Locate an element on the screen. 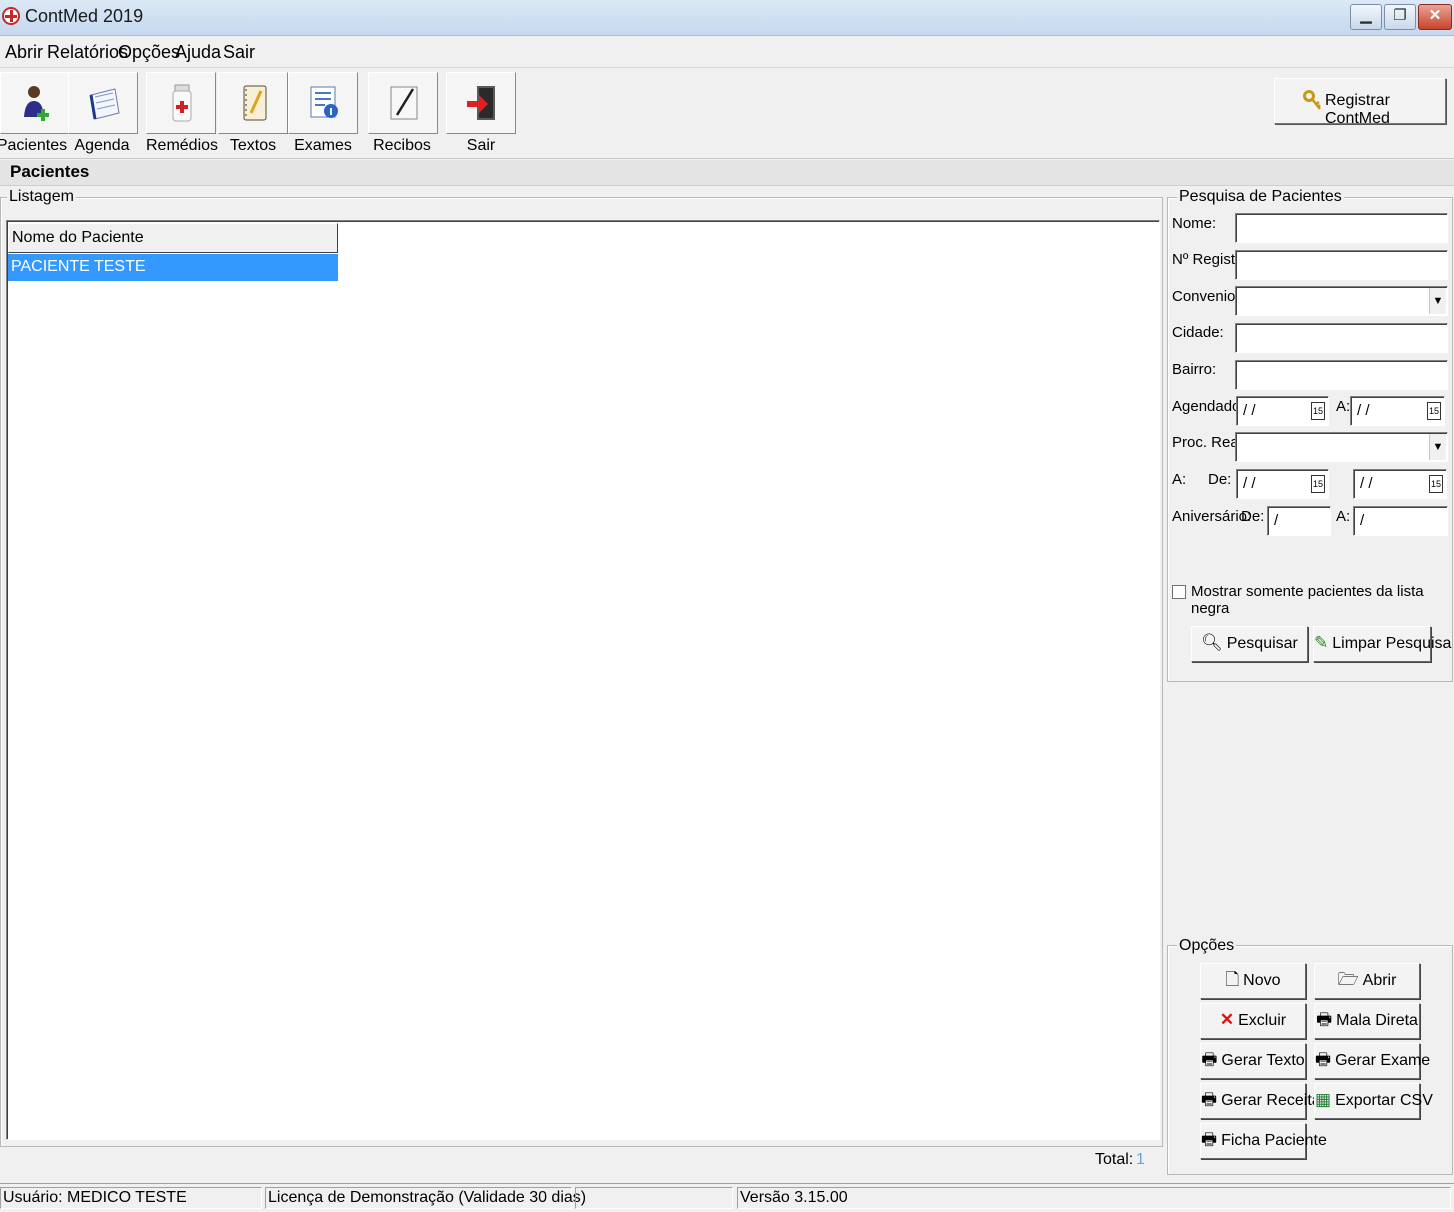 The height and width of the screenshot is (1212, 1454). lista-negra-checkbox is located at coordinates (1179, 592).